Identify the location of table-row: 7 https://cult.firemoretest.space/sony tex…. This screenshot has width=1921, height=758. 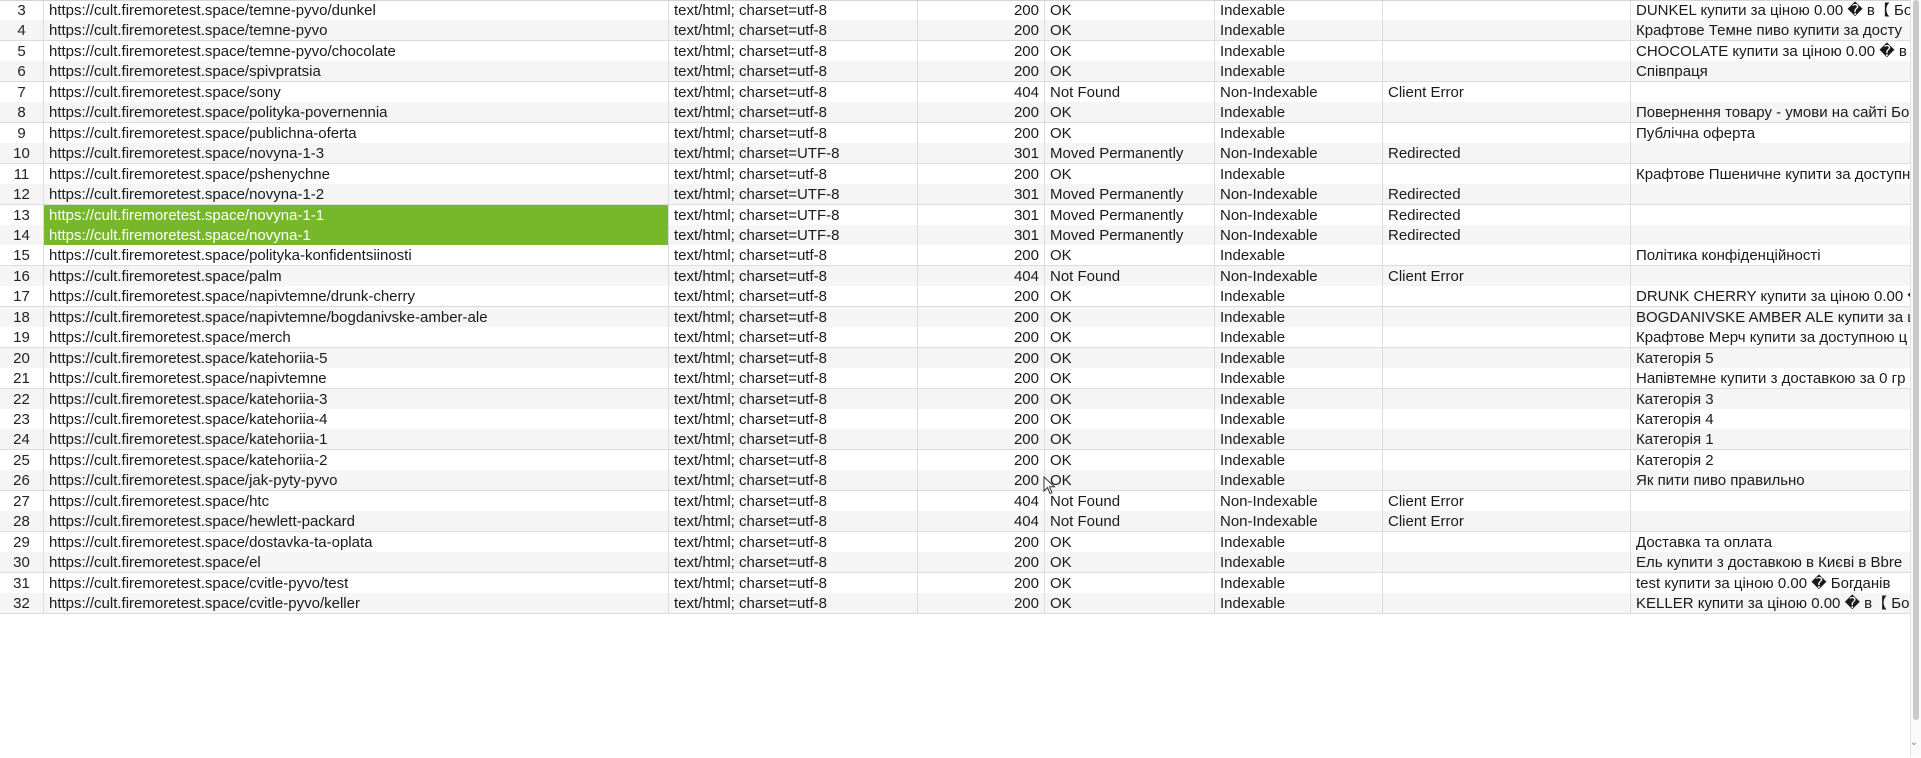
(955, 92).